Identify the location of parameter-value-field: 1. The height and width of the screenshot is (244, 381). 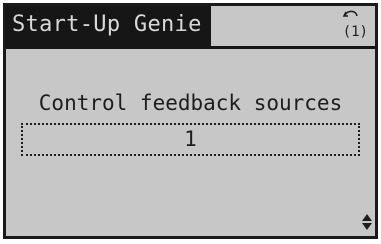
(190, 139).